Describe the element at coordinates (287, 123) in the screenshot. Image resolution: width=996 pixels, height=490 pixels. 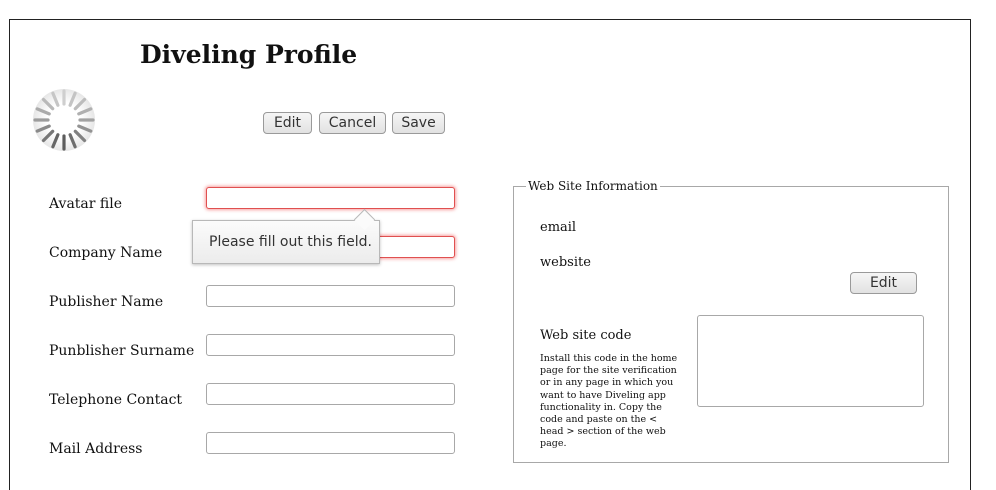
I see `edit-button: Edit` at that location.